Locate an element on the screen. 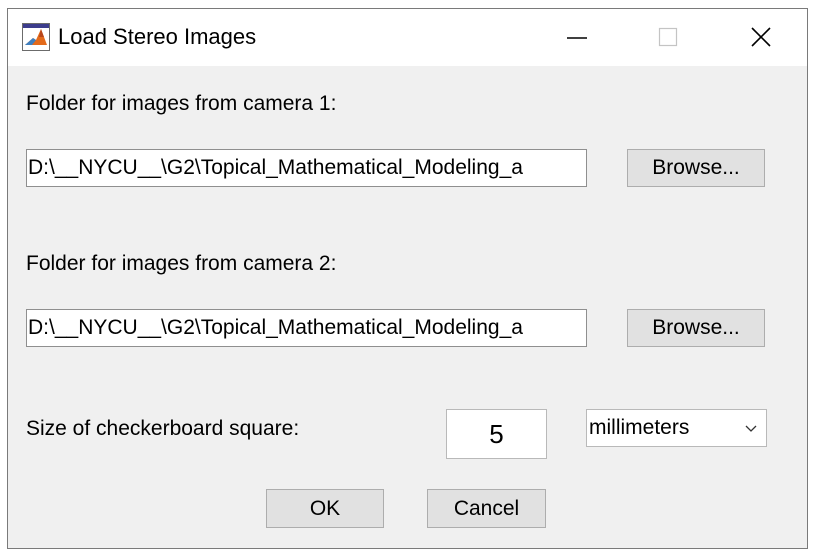  title-bar: Load Stereo Images is located at coordinates (407, 37).